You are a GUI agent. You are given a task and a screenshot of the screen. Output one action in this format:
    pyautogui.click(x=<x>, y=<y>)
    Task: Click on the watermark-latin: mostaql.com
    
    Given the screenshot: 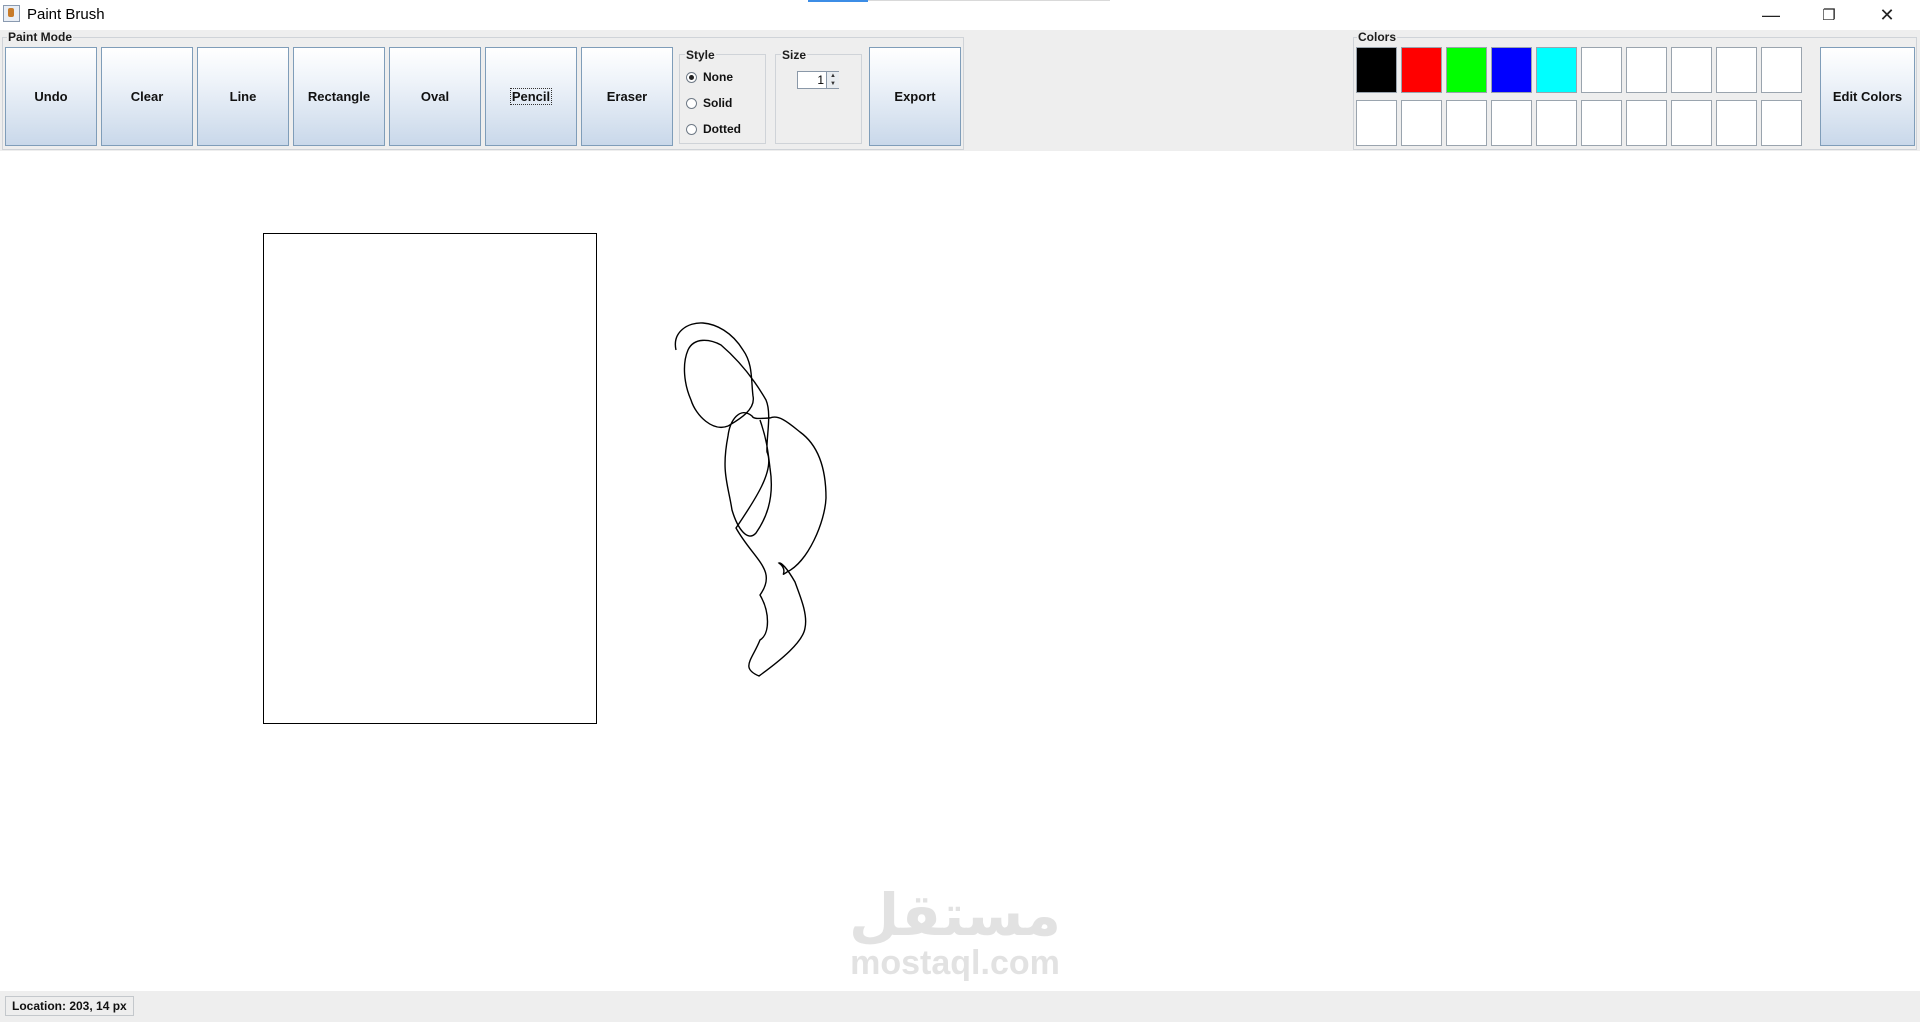 What is the action you would take?
    pyautogui.click(x=955, y=963)
    